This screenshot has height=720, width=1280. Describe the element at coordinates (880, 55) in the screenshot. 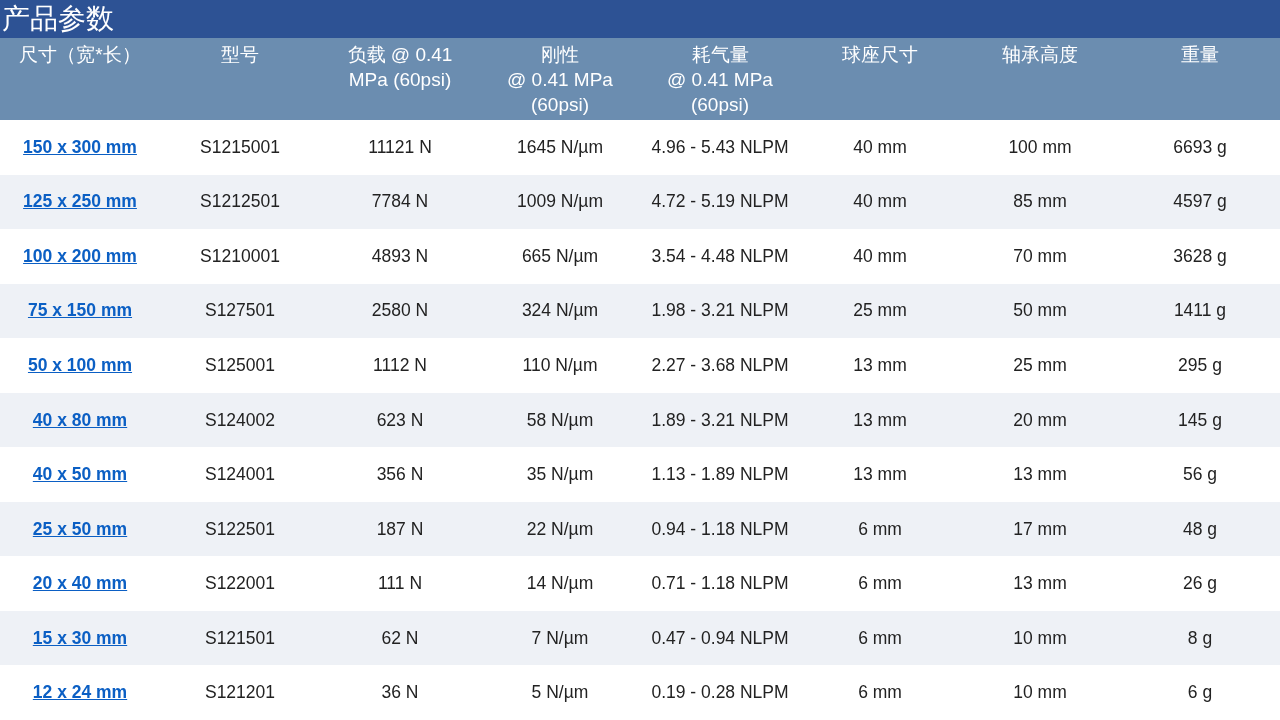

I see `column-header: 球座尺寸` at that location.